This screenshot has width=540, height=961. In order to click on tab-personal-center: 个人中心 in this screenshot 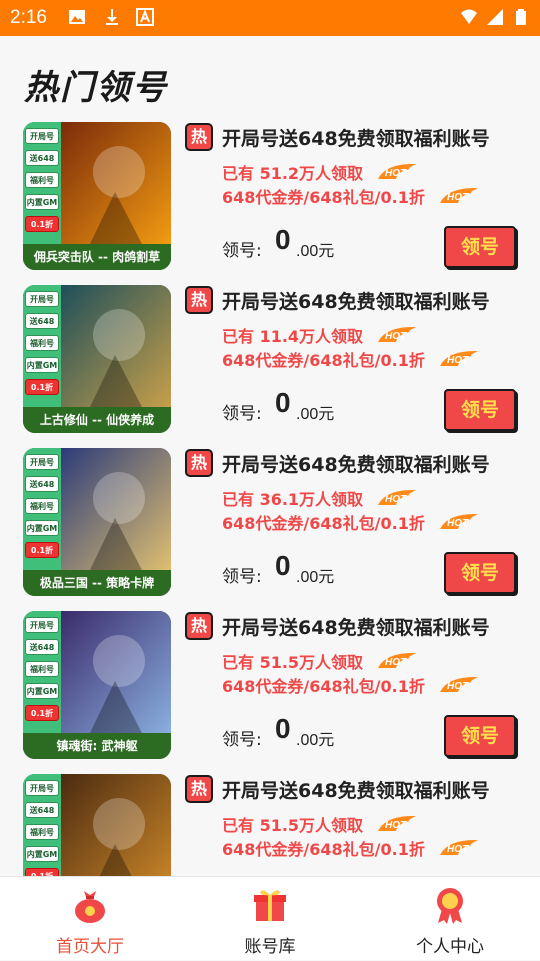, I will do `click(450, 919)`.